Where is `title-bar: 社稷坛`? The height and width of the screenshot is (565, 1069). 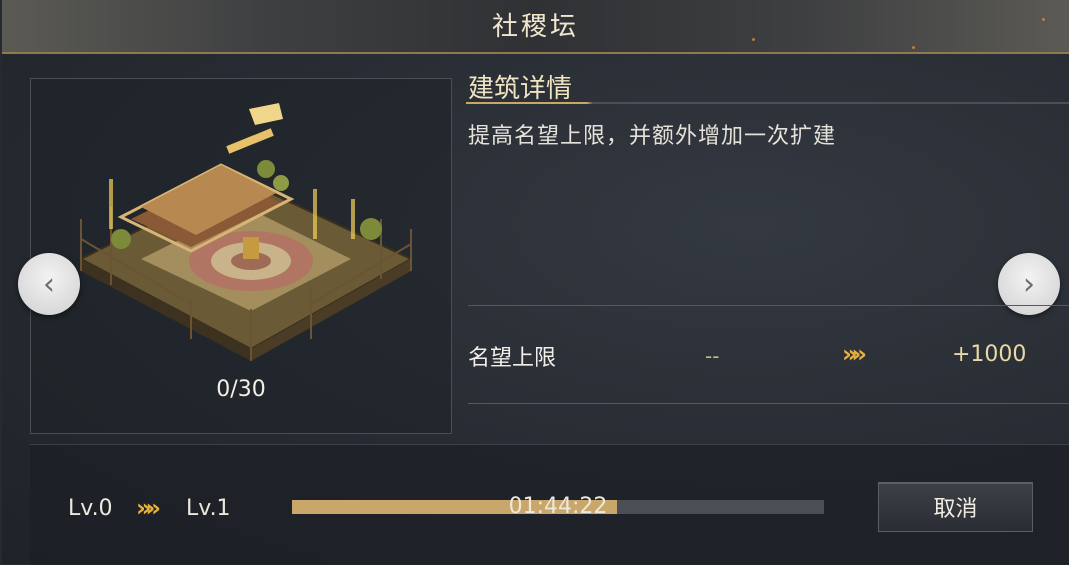
title-bar: 社稷坛 is located at coordinates (535, 27).